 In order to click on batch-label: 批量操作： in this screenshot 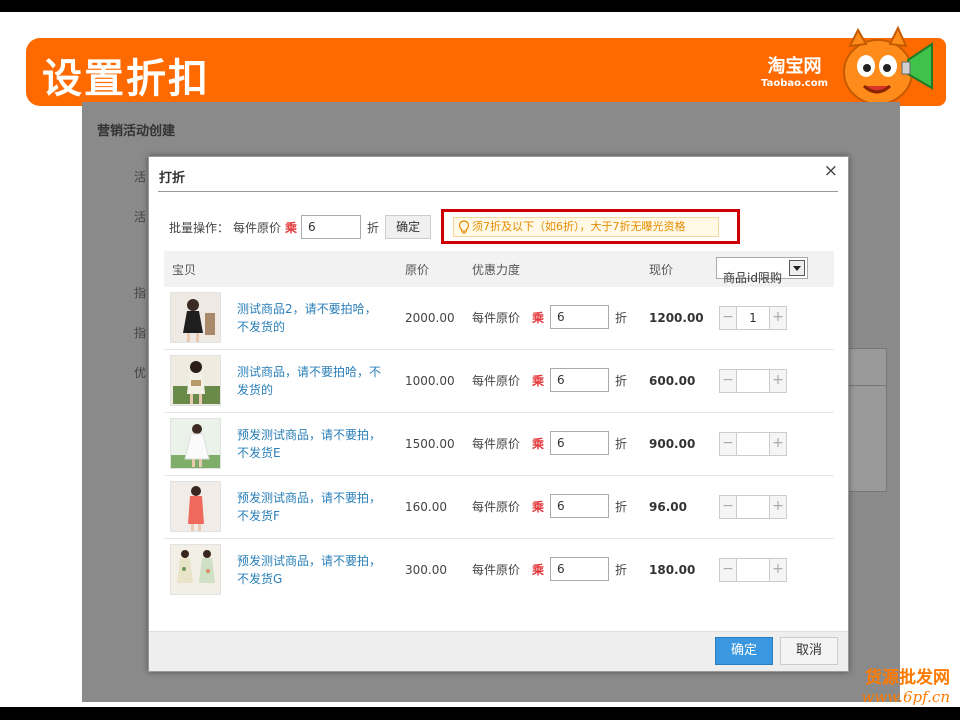, I will do `click(199, 227)`.